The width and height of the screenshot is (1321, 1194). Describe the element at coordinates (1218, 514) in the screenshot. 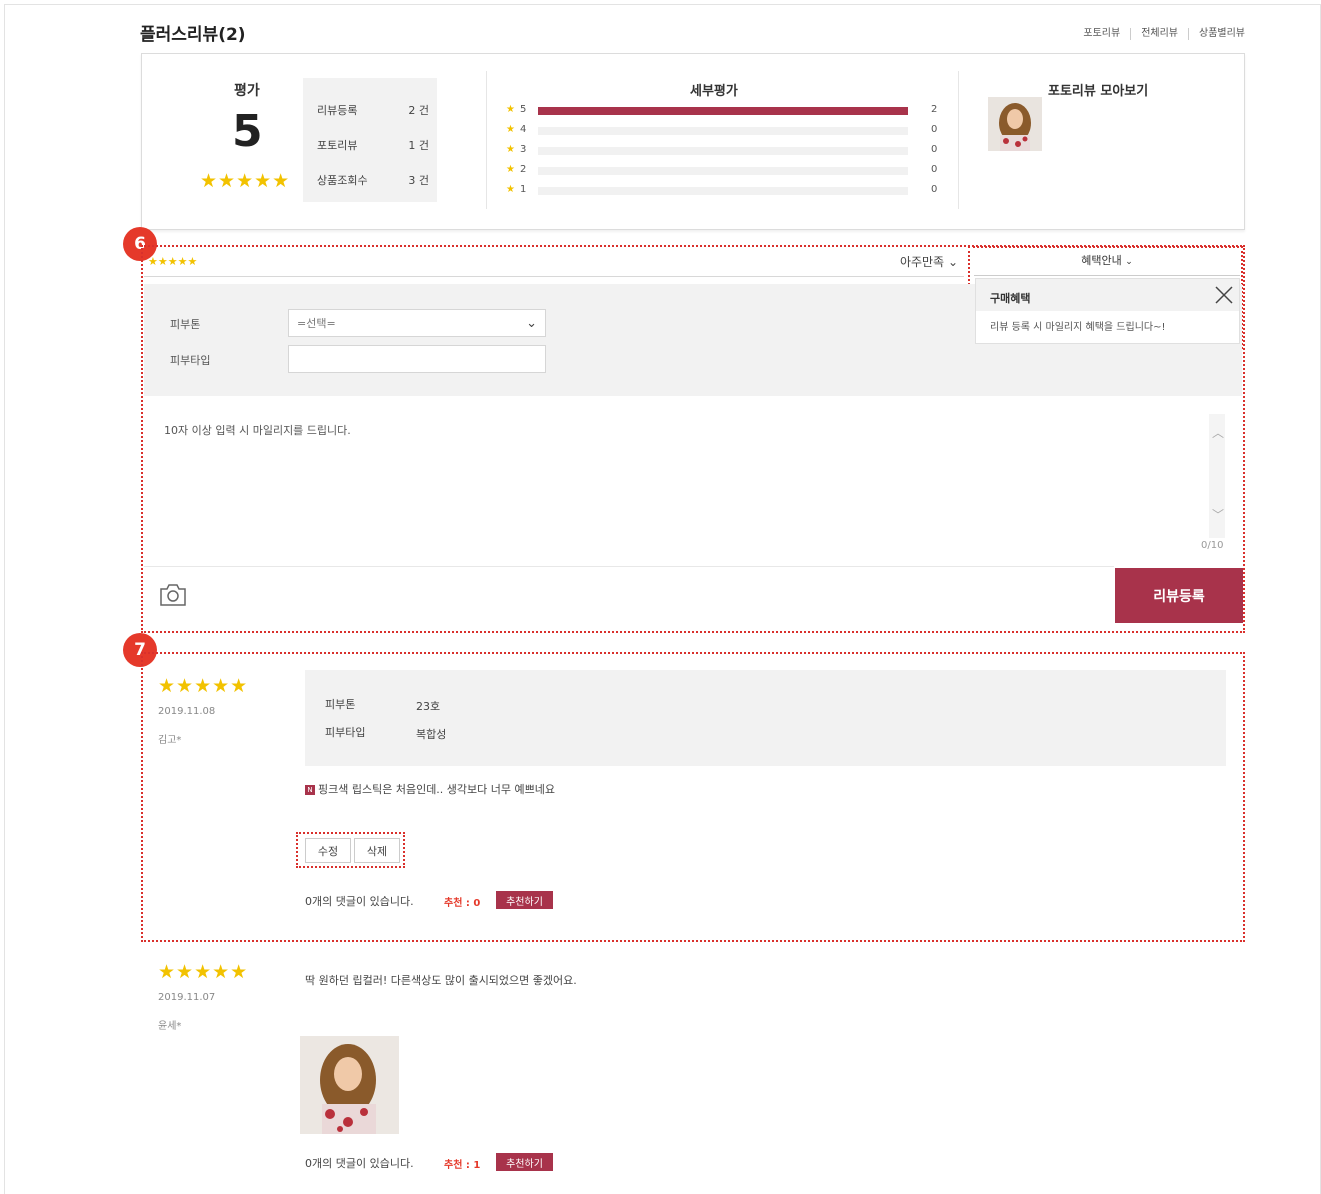

I see `scroll-down-icon: ﹀` at that location.